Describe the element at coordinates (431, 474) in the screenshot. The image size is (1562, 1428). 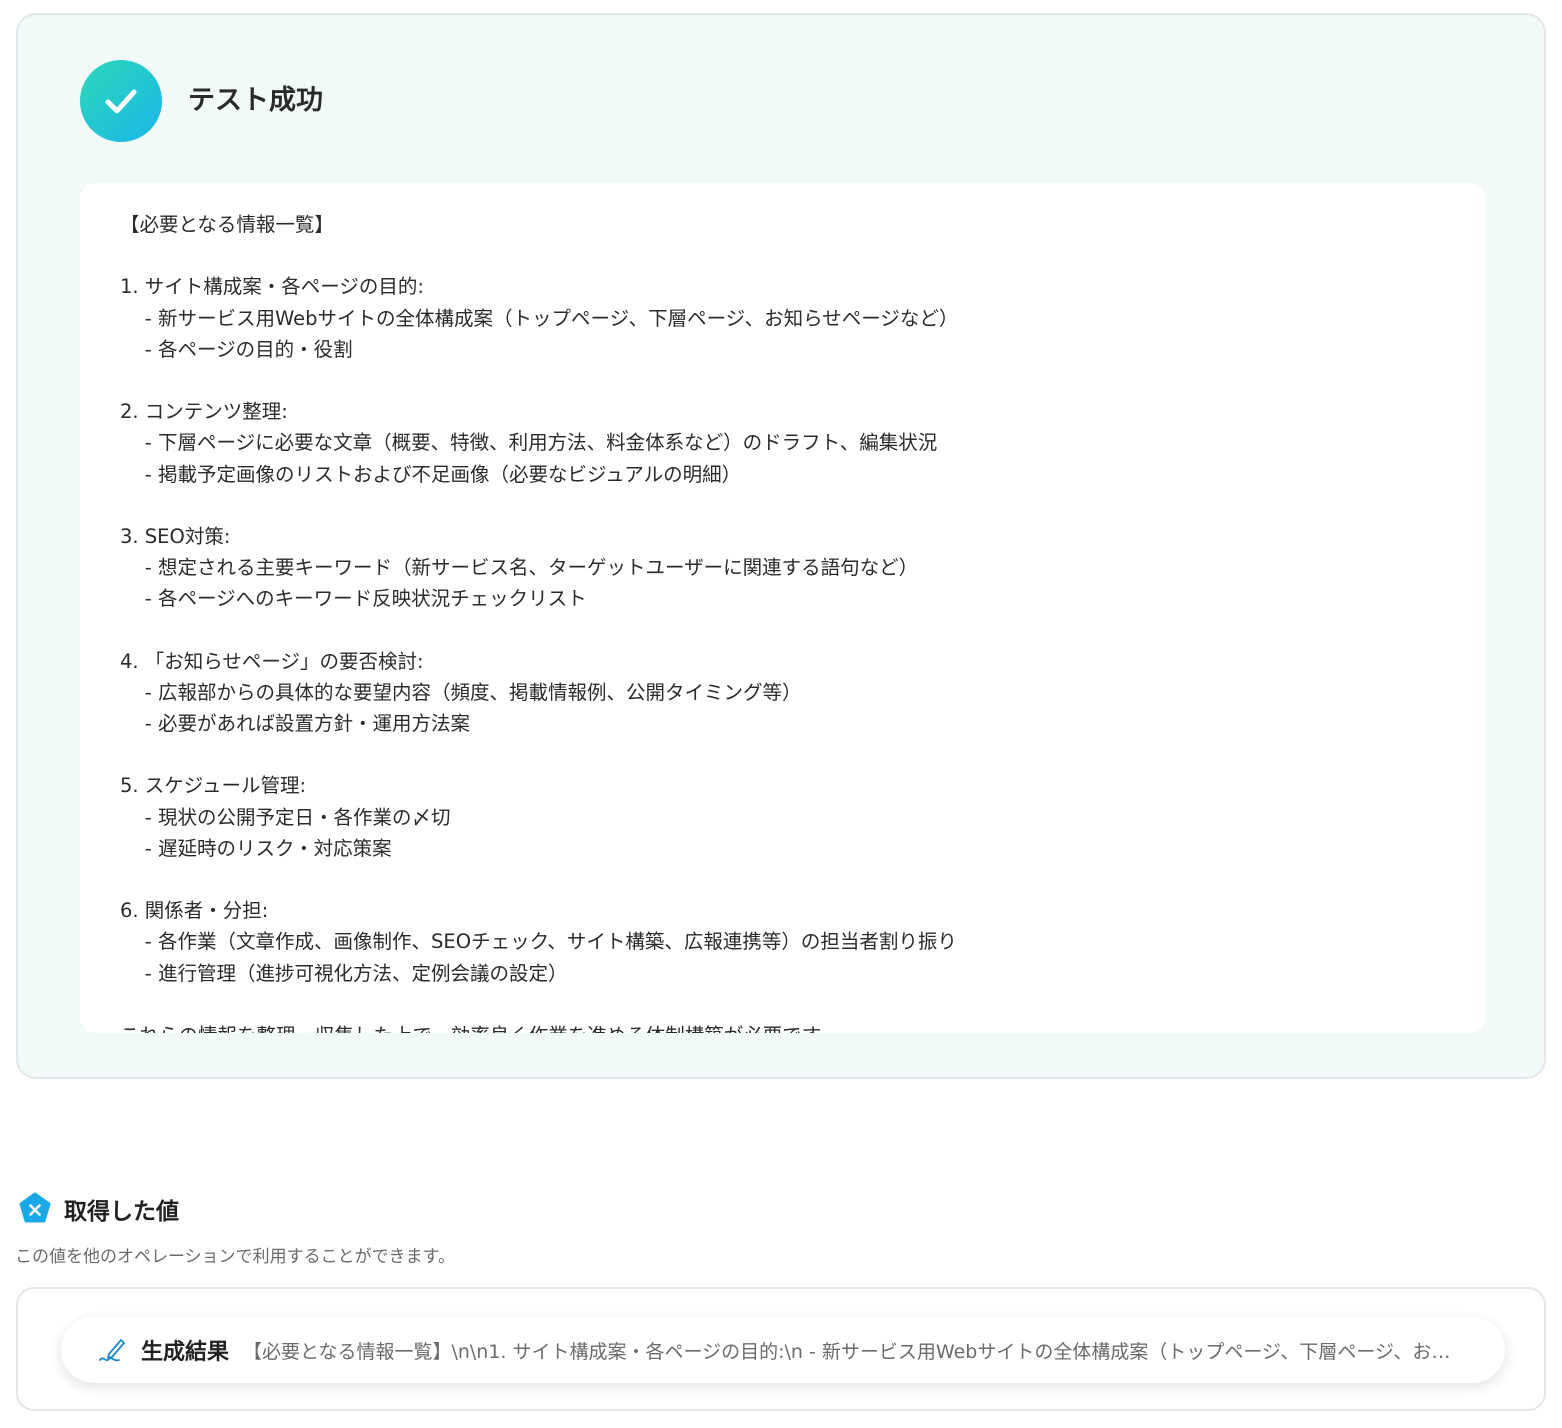
I see `output-line: - 掲載予定画像のリストおよび不足画像（必要なビジュアルの明細）` at that location.